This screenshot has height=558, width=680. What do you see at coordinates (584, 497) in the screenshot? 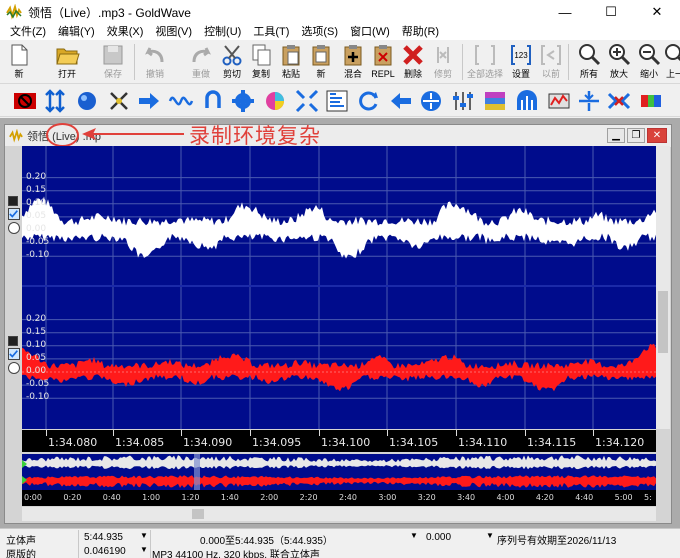
I see `overview-tick-label: 4:40` at bounding box center [584, 497].